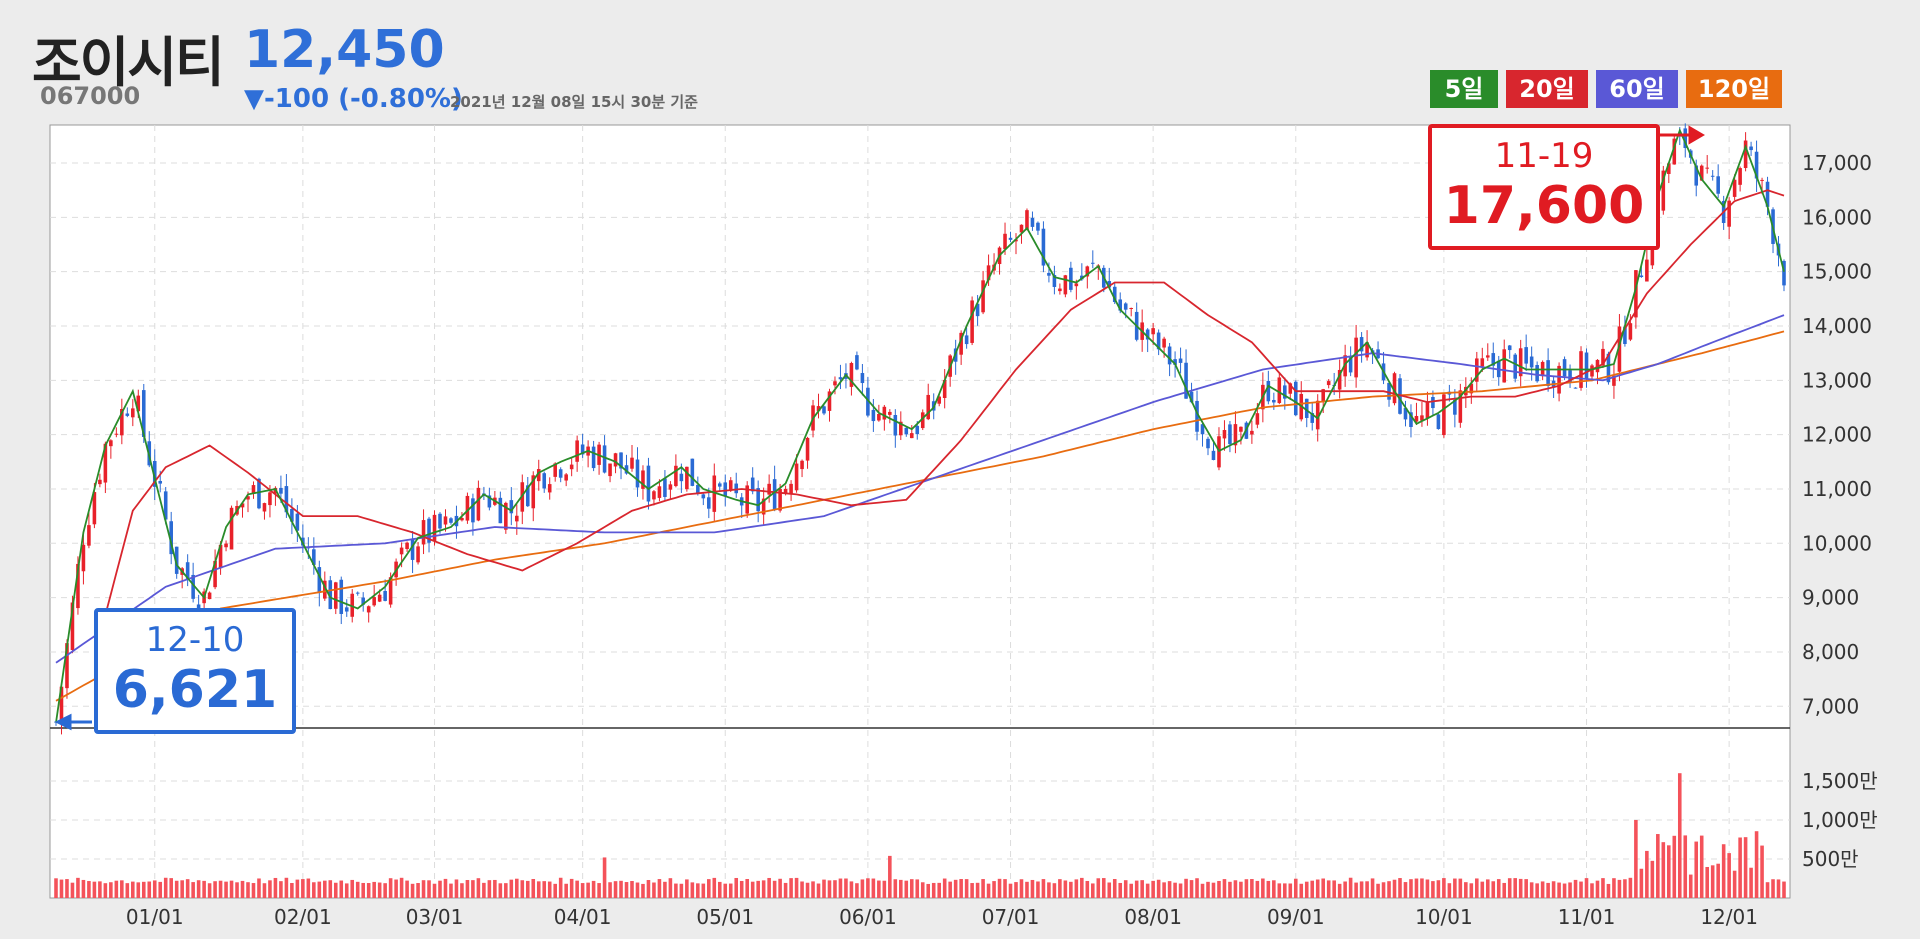 This screenshot has height=939, width=1920. Describe the element at coordinates (1840, 820) in the screenshot. I see `volume-tick-label: 1,000만` at that location.